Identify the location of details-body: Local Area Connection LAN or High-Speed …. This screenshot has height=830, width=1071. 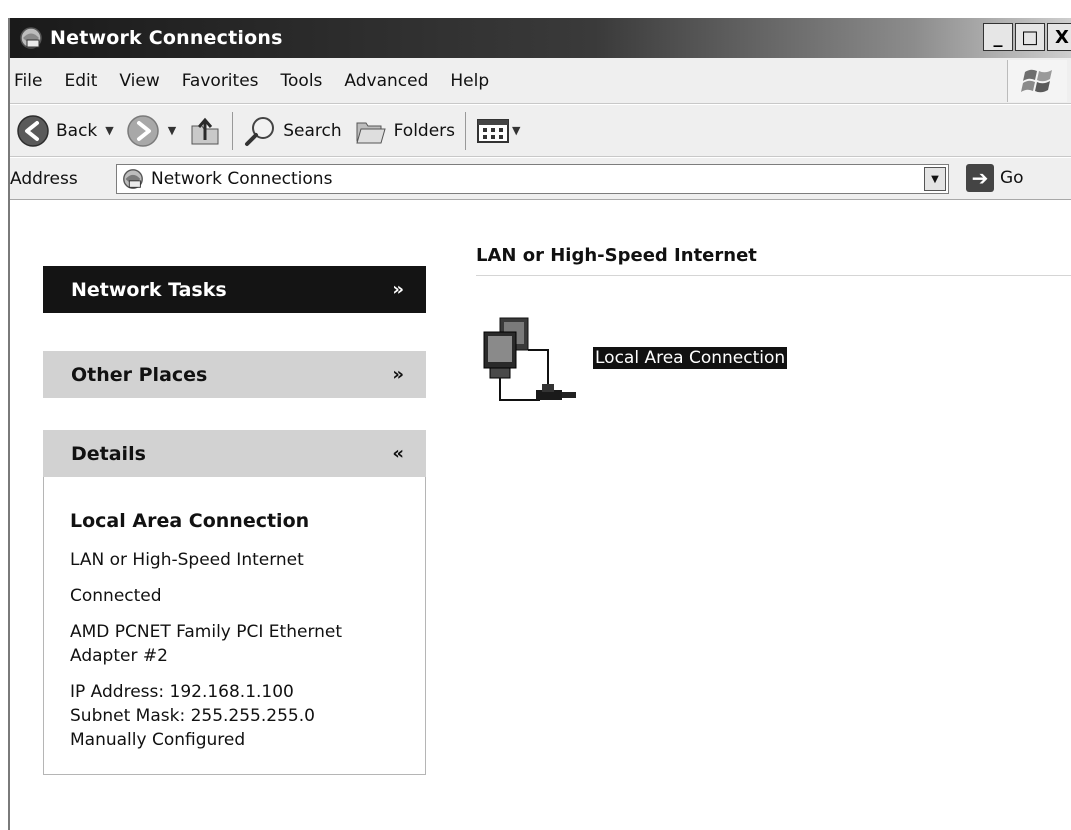
(234, 626).